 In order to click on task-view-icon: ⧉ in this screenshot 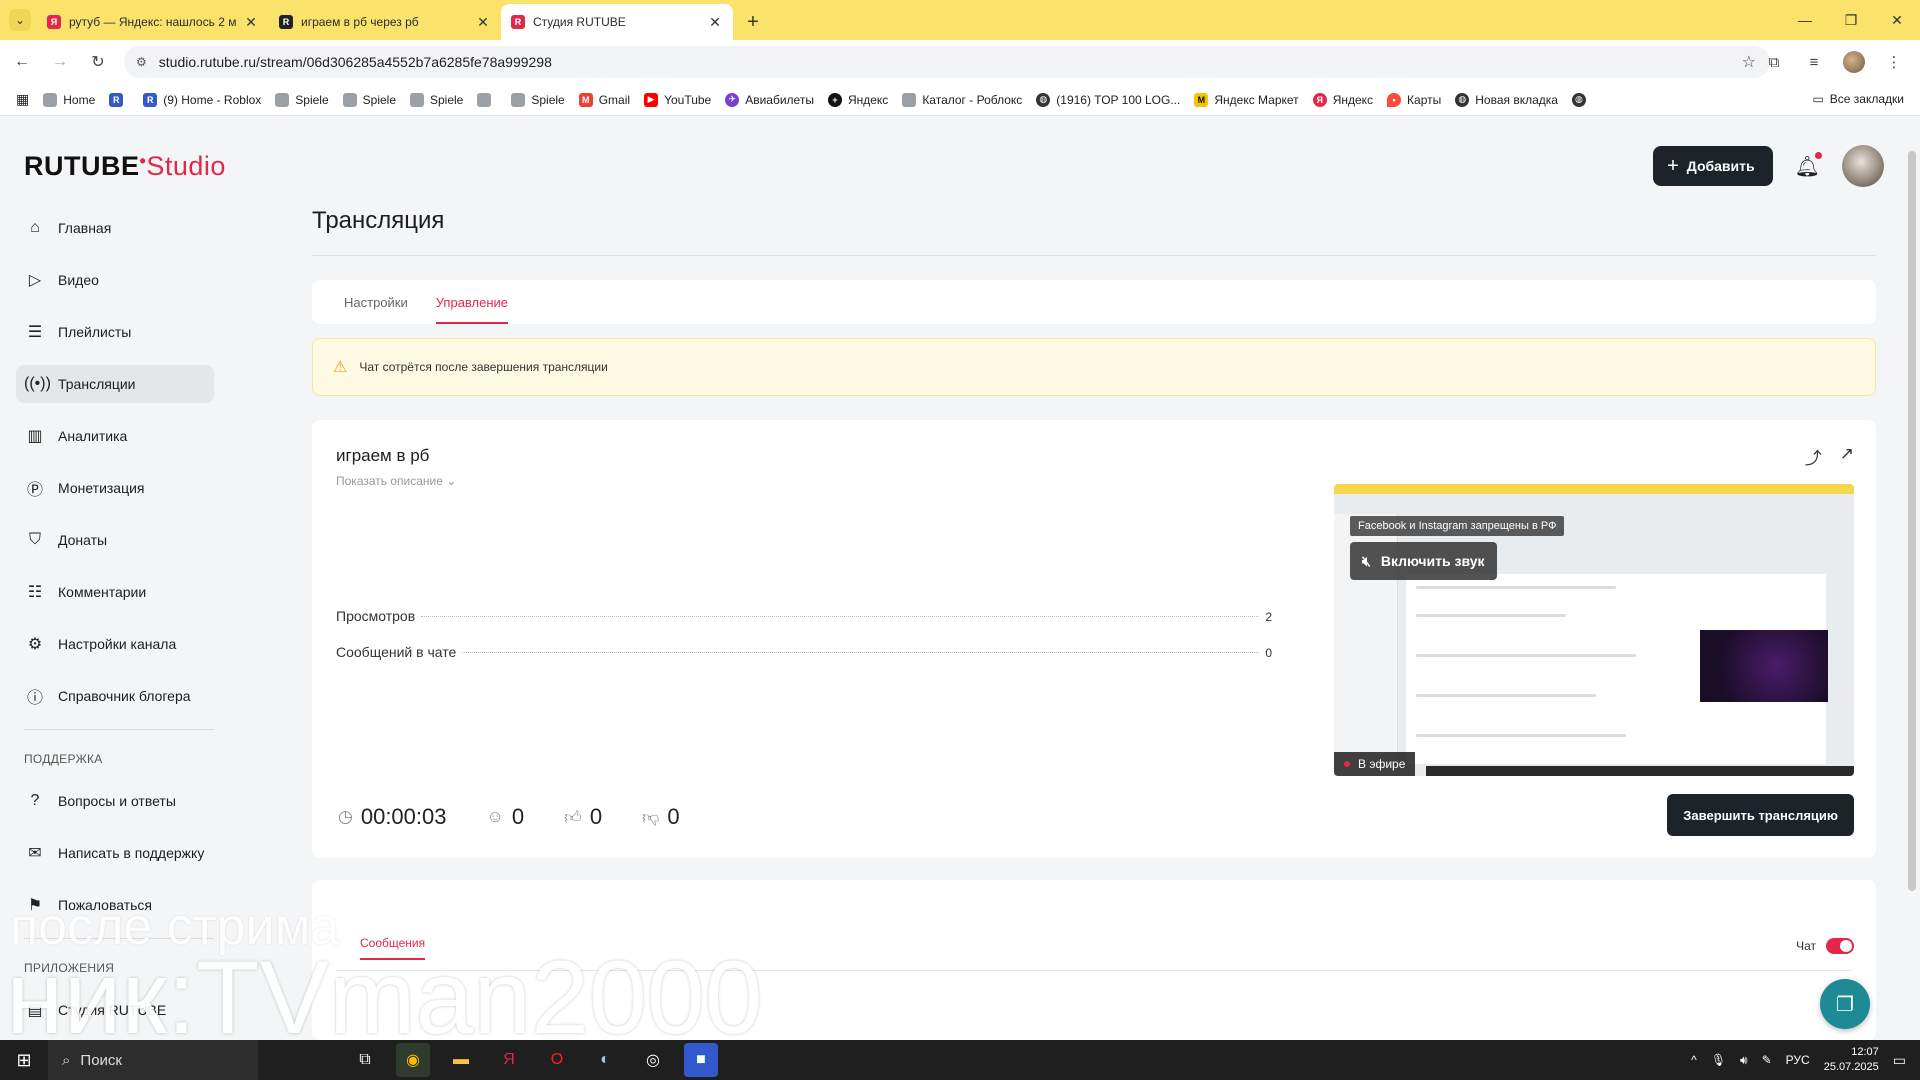, I will do `click(365, 1060)`.